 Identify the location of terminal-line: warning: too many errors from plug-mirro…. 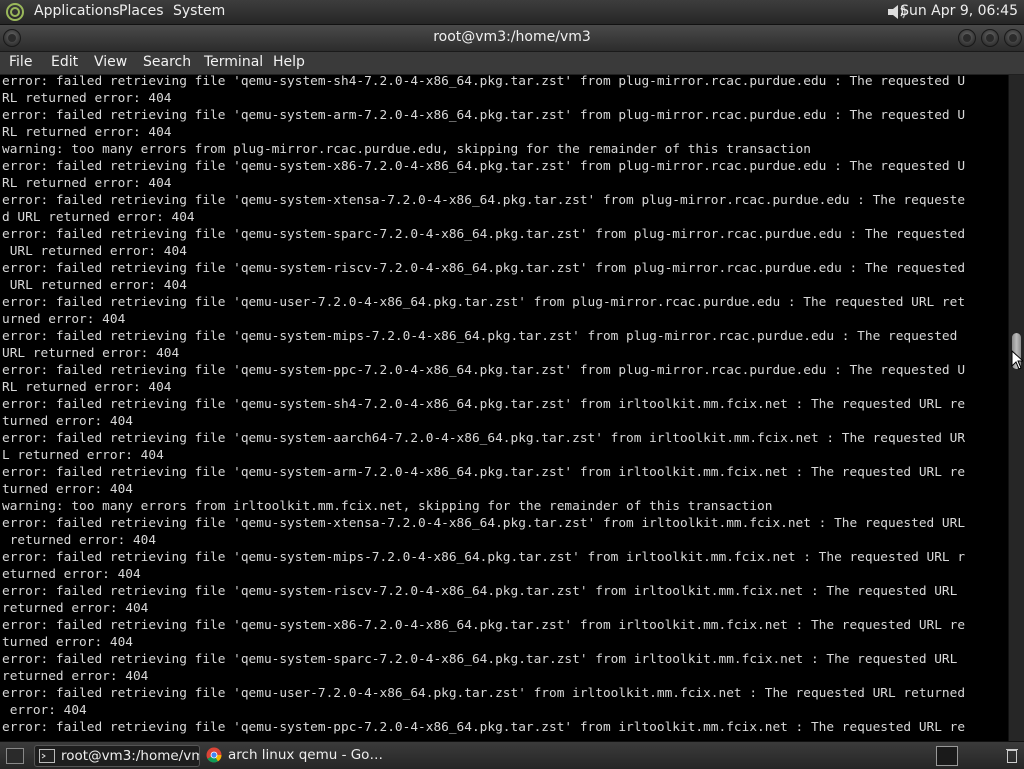
(406, 149).